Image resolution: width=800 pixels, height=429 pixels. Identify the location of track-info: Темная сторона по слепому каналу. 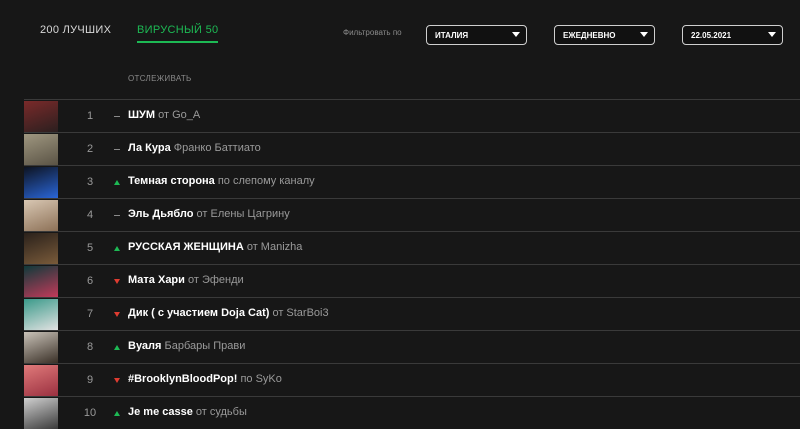
(221, 181).